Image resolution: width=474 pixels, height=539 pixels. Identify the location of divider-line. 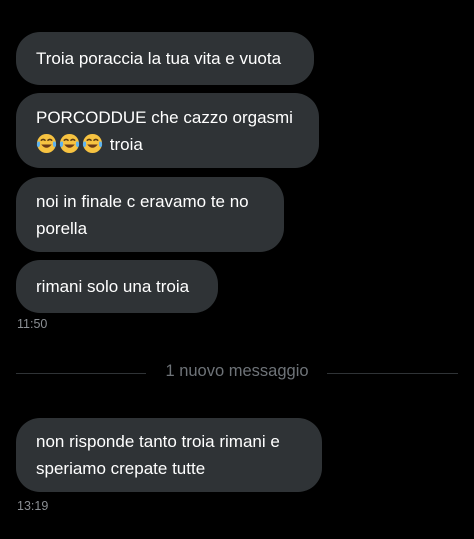
(392, 373).